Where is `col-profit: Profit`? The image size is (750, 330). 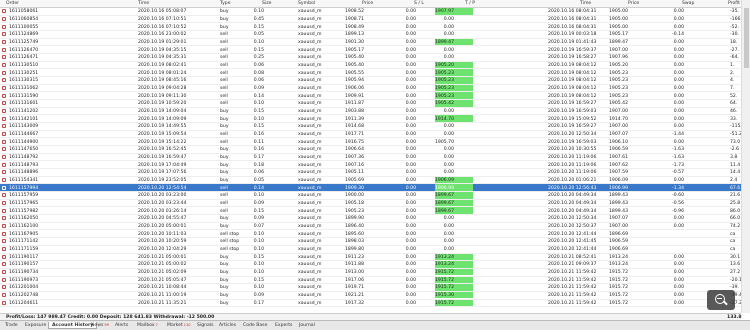 col-profit: Profit is located at coordinates (734, 3).